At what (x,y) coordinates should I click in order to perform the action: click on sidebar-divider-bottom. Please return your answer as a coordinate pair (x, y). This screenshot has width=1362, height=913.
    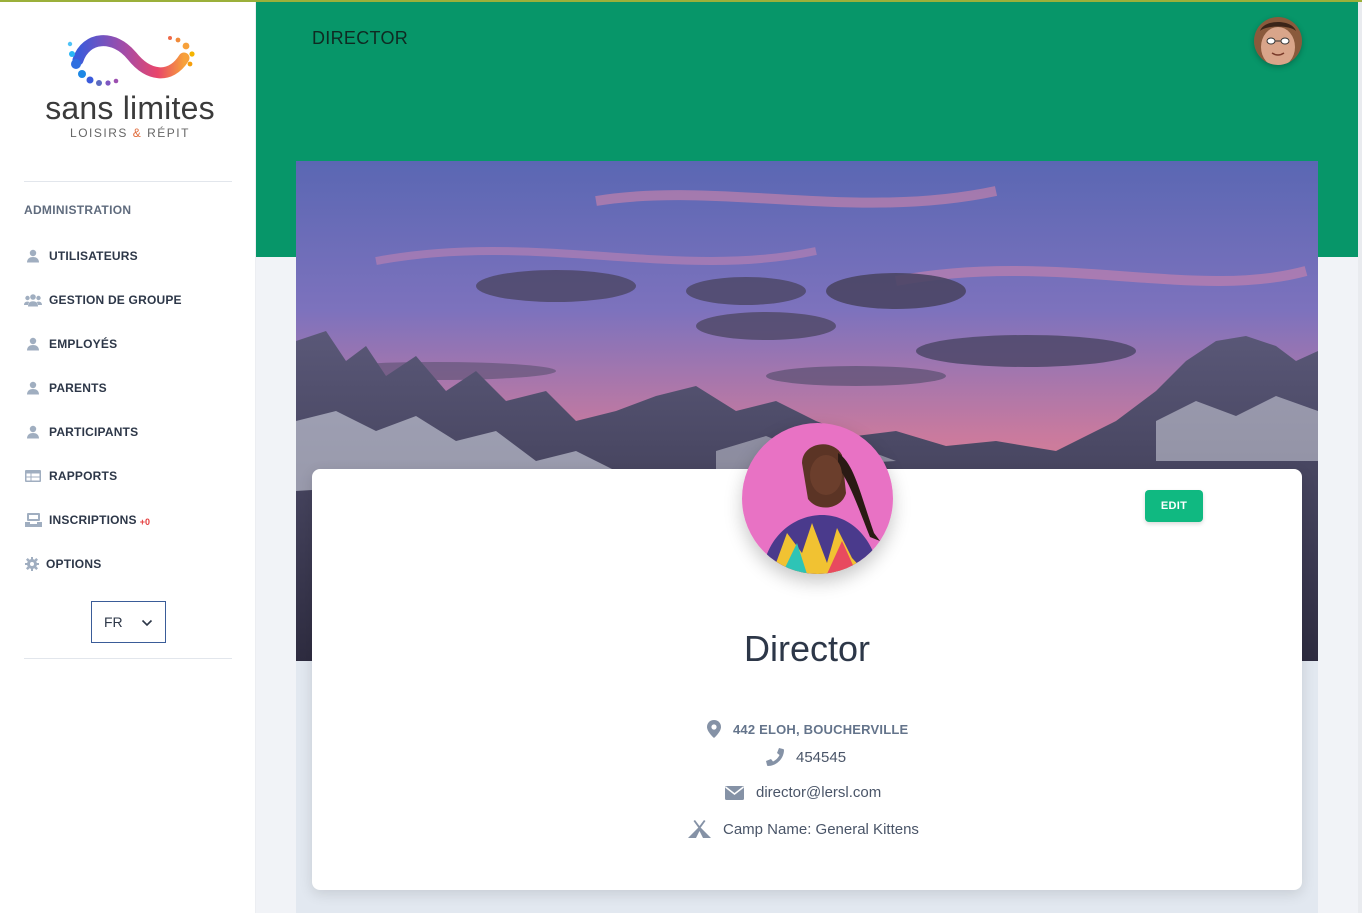
    Looking at the image, I should click on (128, 658).